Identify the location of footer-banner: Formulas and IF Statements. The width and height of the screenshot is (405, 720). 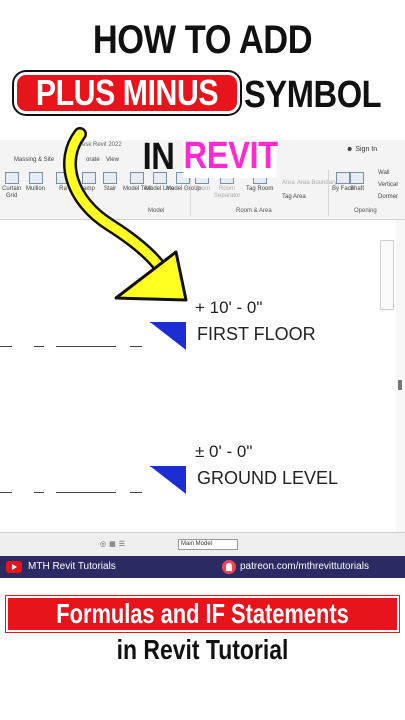
(202, 614).